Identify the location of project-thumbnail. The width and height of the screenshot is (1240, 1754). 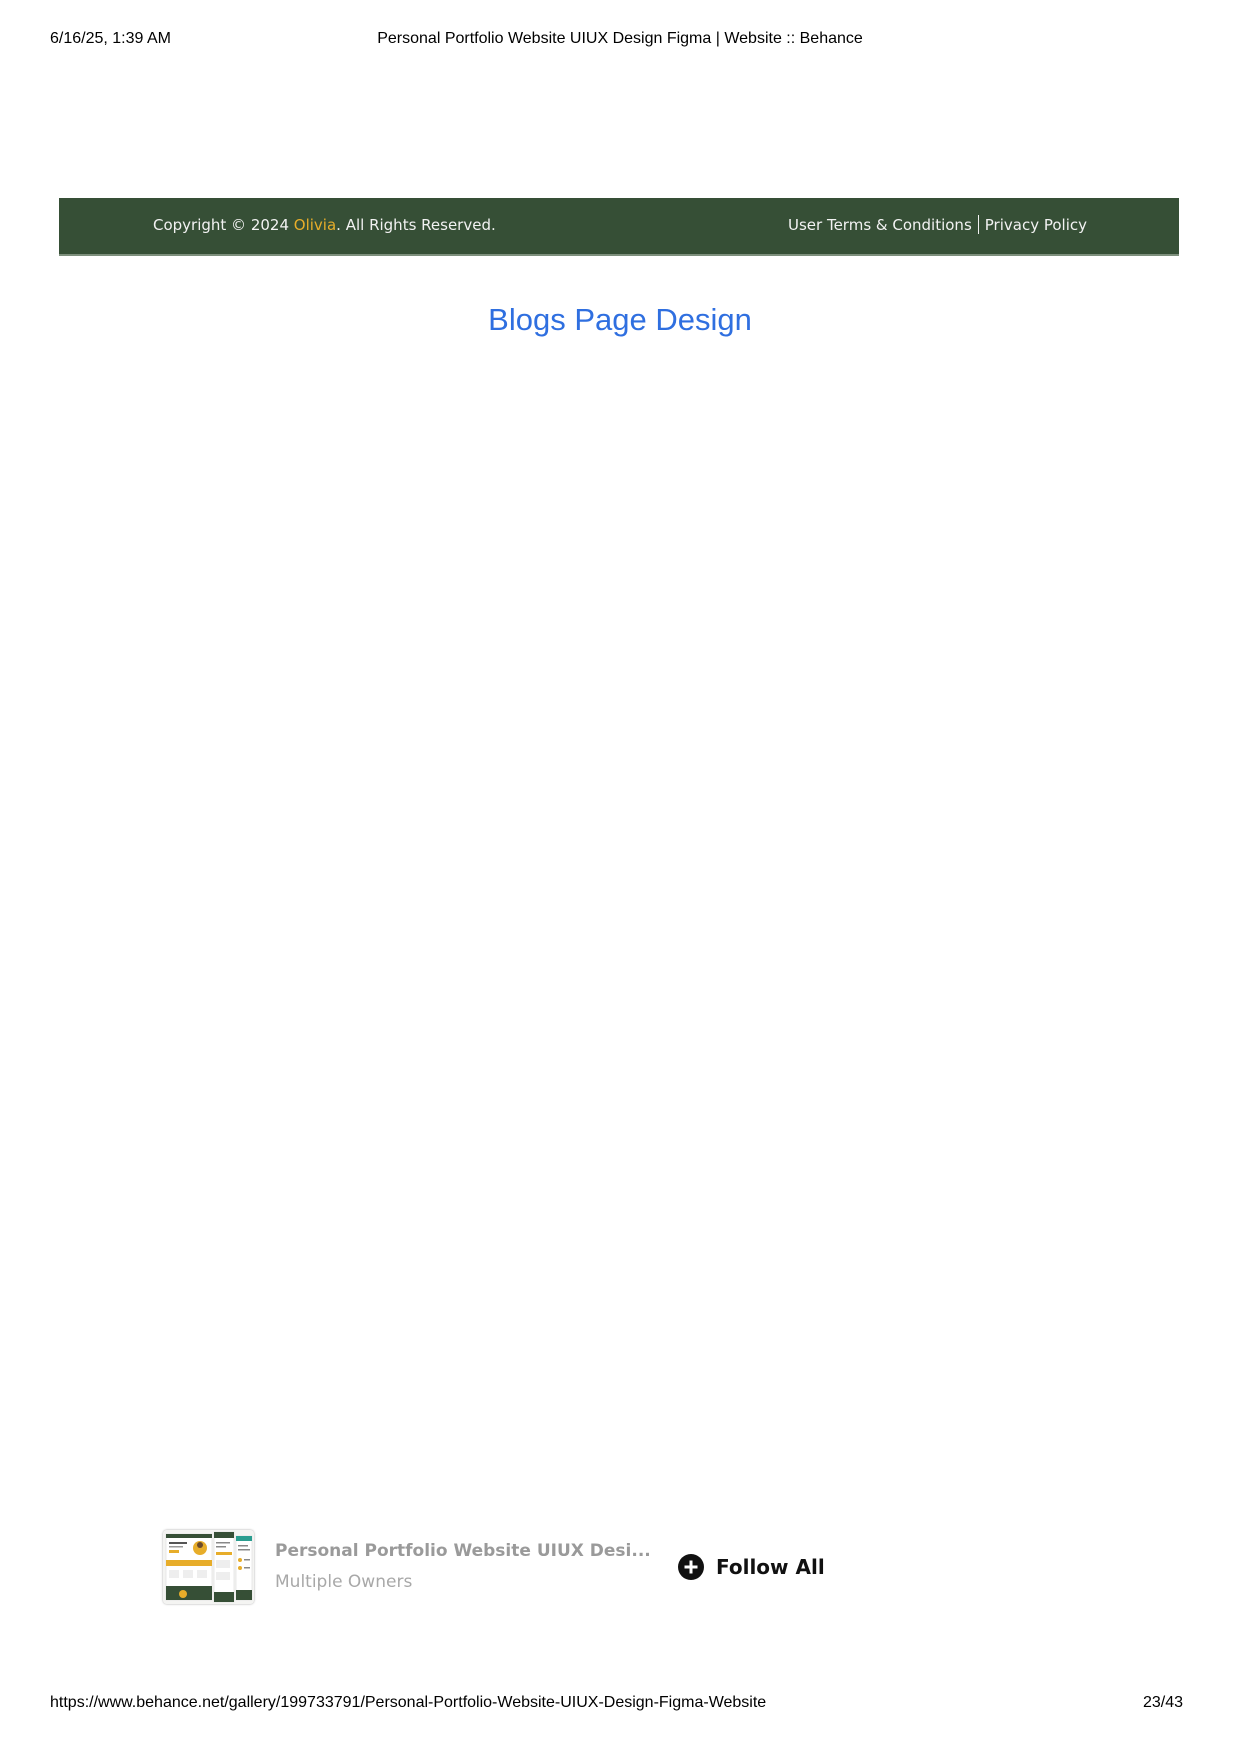
(208, 1567).